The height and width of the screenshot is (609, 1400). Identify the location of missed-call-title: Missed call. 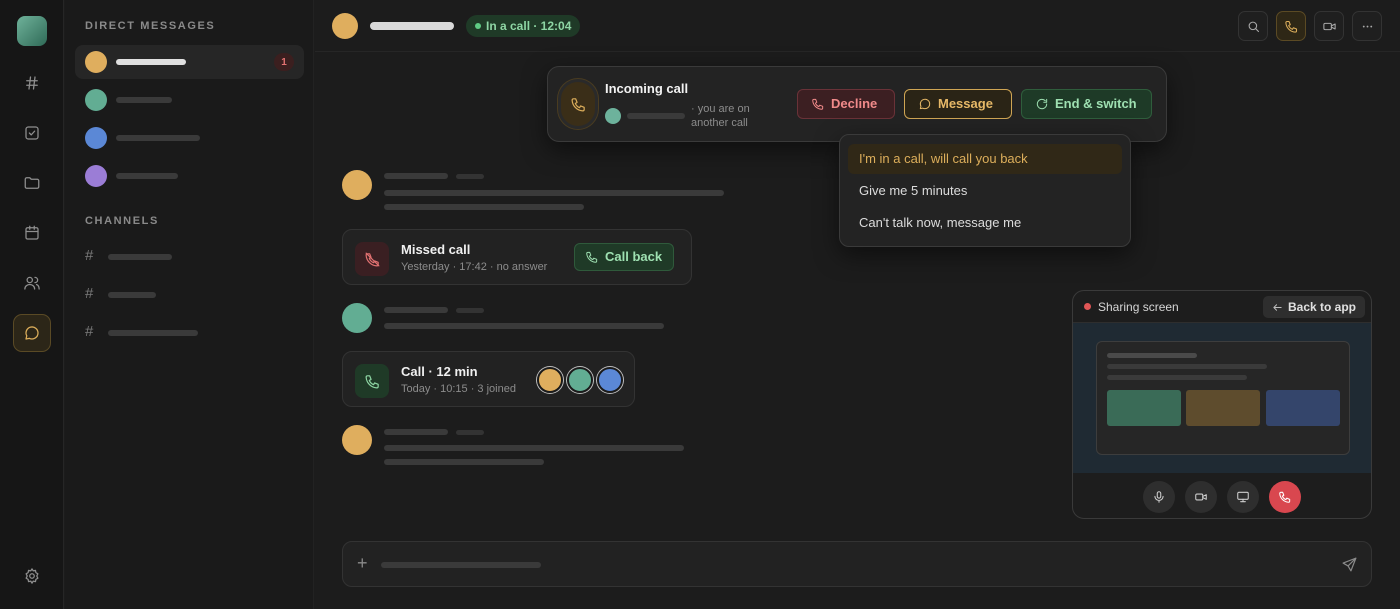
(436, 249).